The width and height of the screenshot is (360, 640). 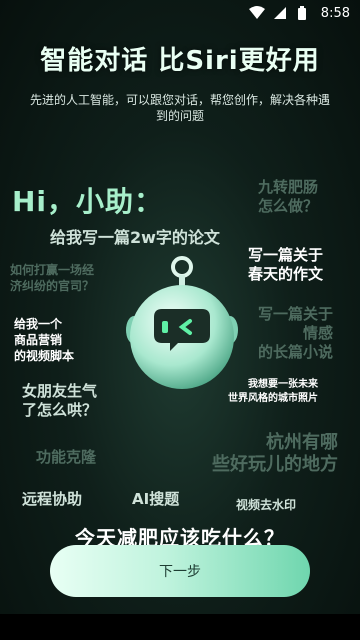 I want to click on page-subtitle: 先进的人工智能，可以跟您对话，帮您创作，解决各种遇到的问题, so click(x=179, y=108).